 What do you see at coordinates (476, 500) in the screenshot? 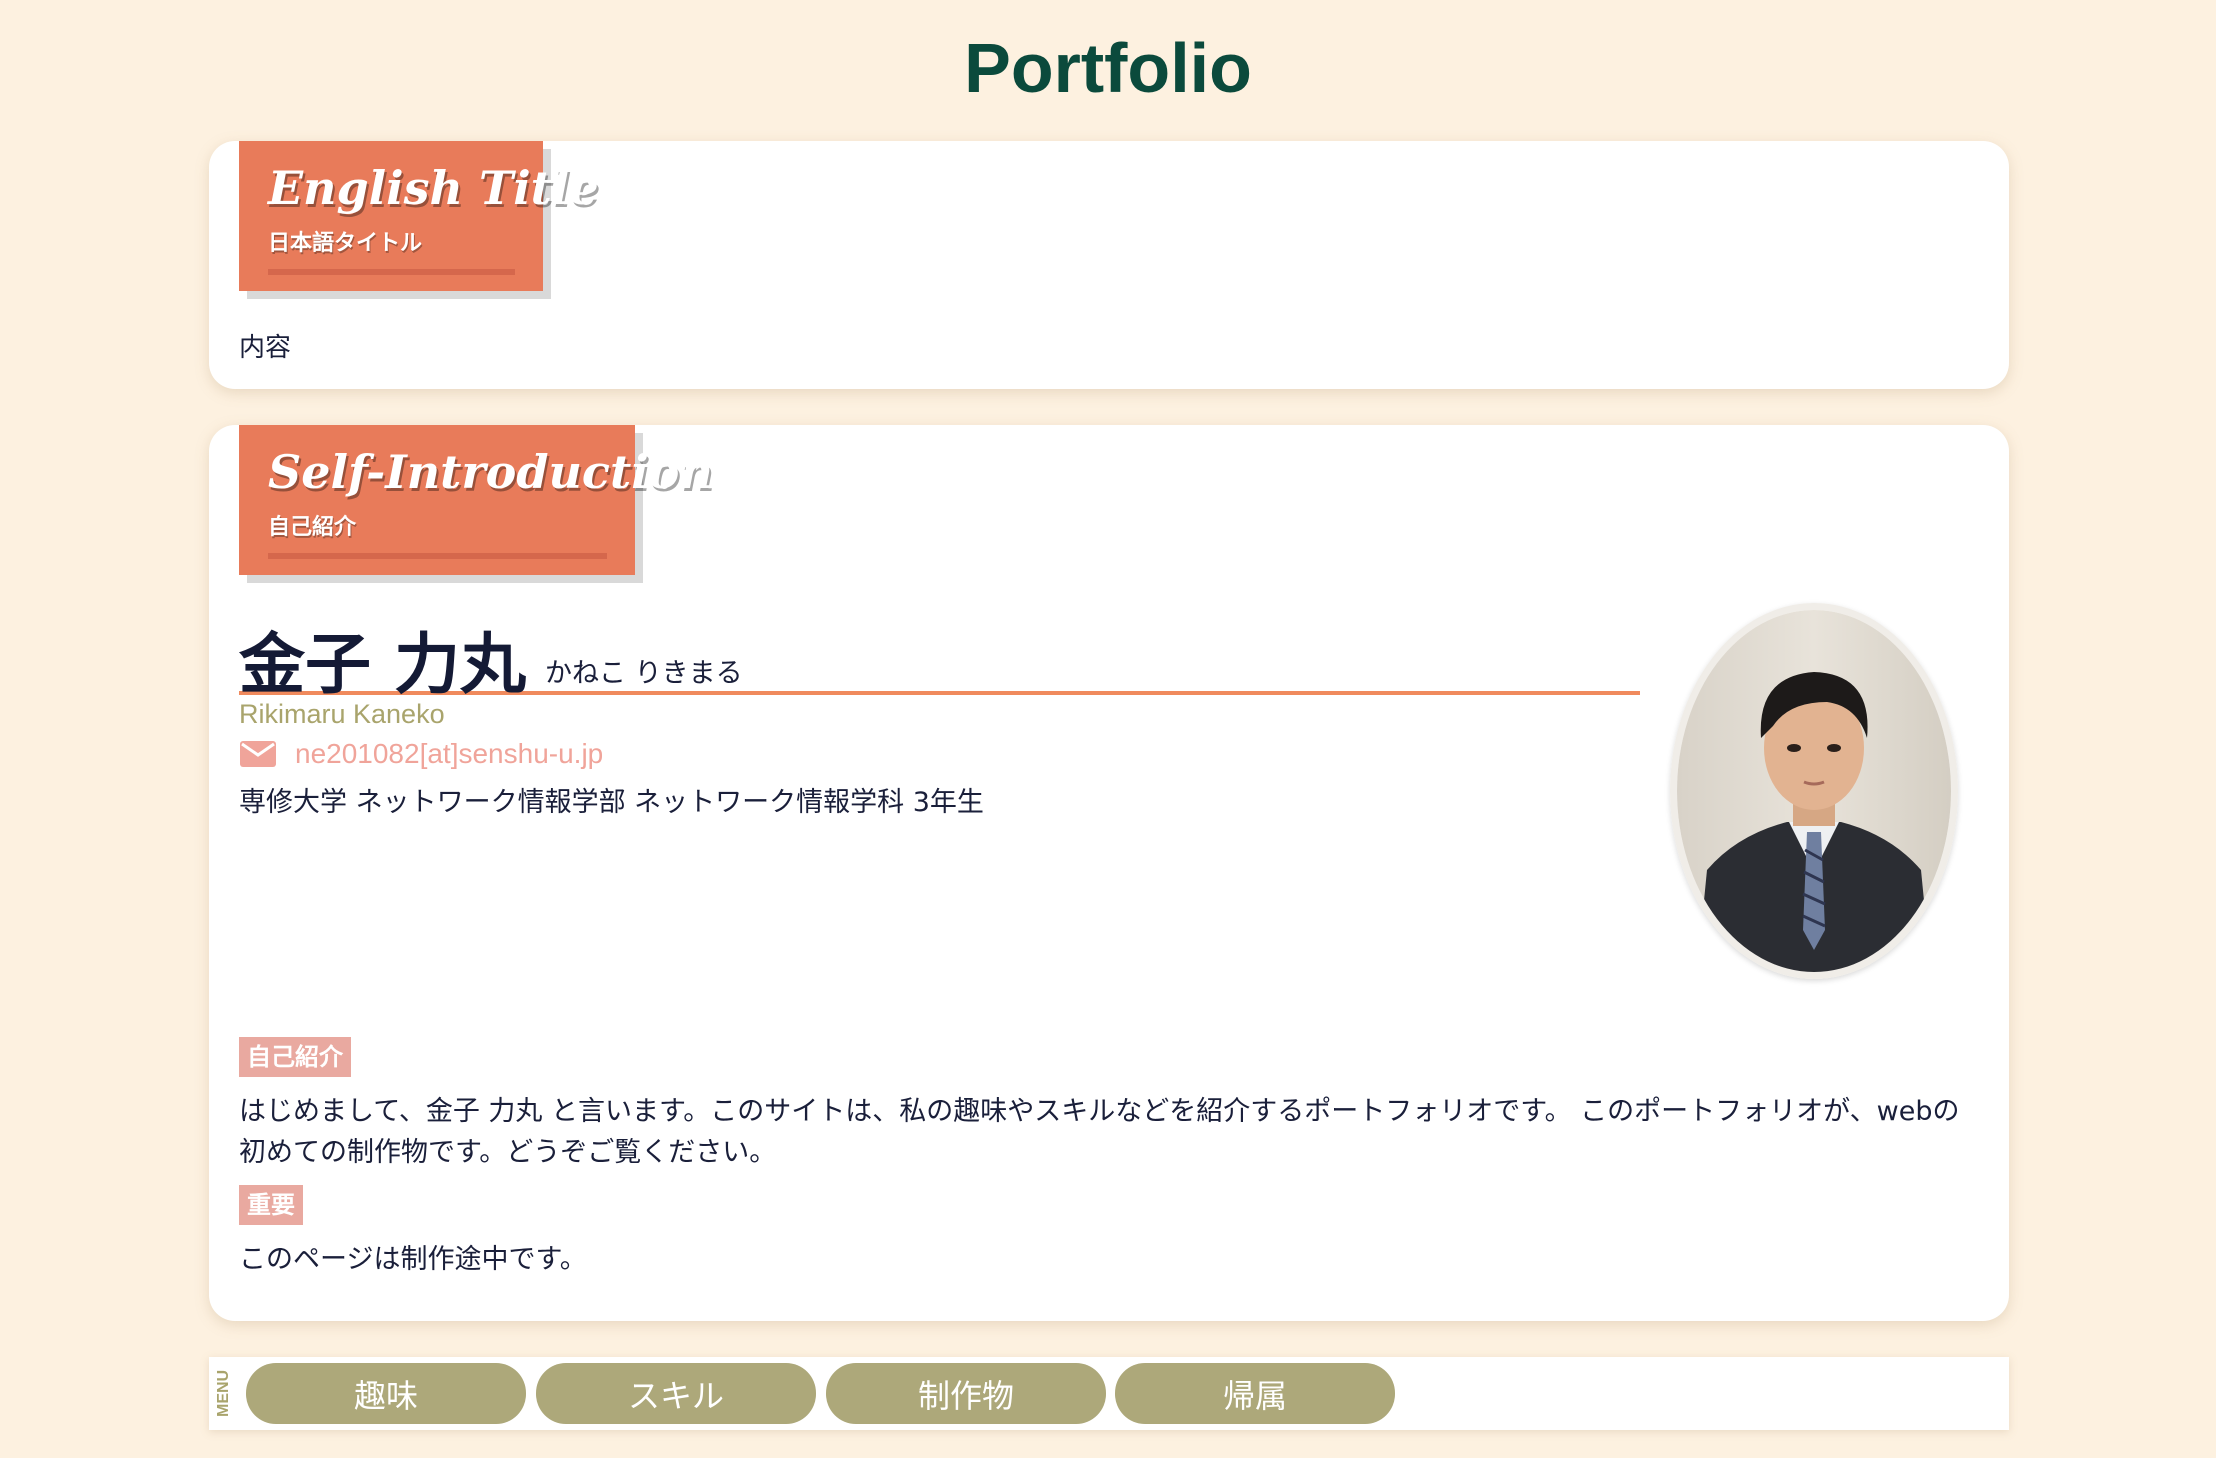
I see `section-ribbon: Self-Introduction 自己紹介` at bounding box center [476, 500].